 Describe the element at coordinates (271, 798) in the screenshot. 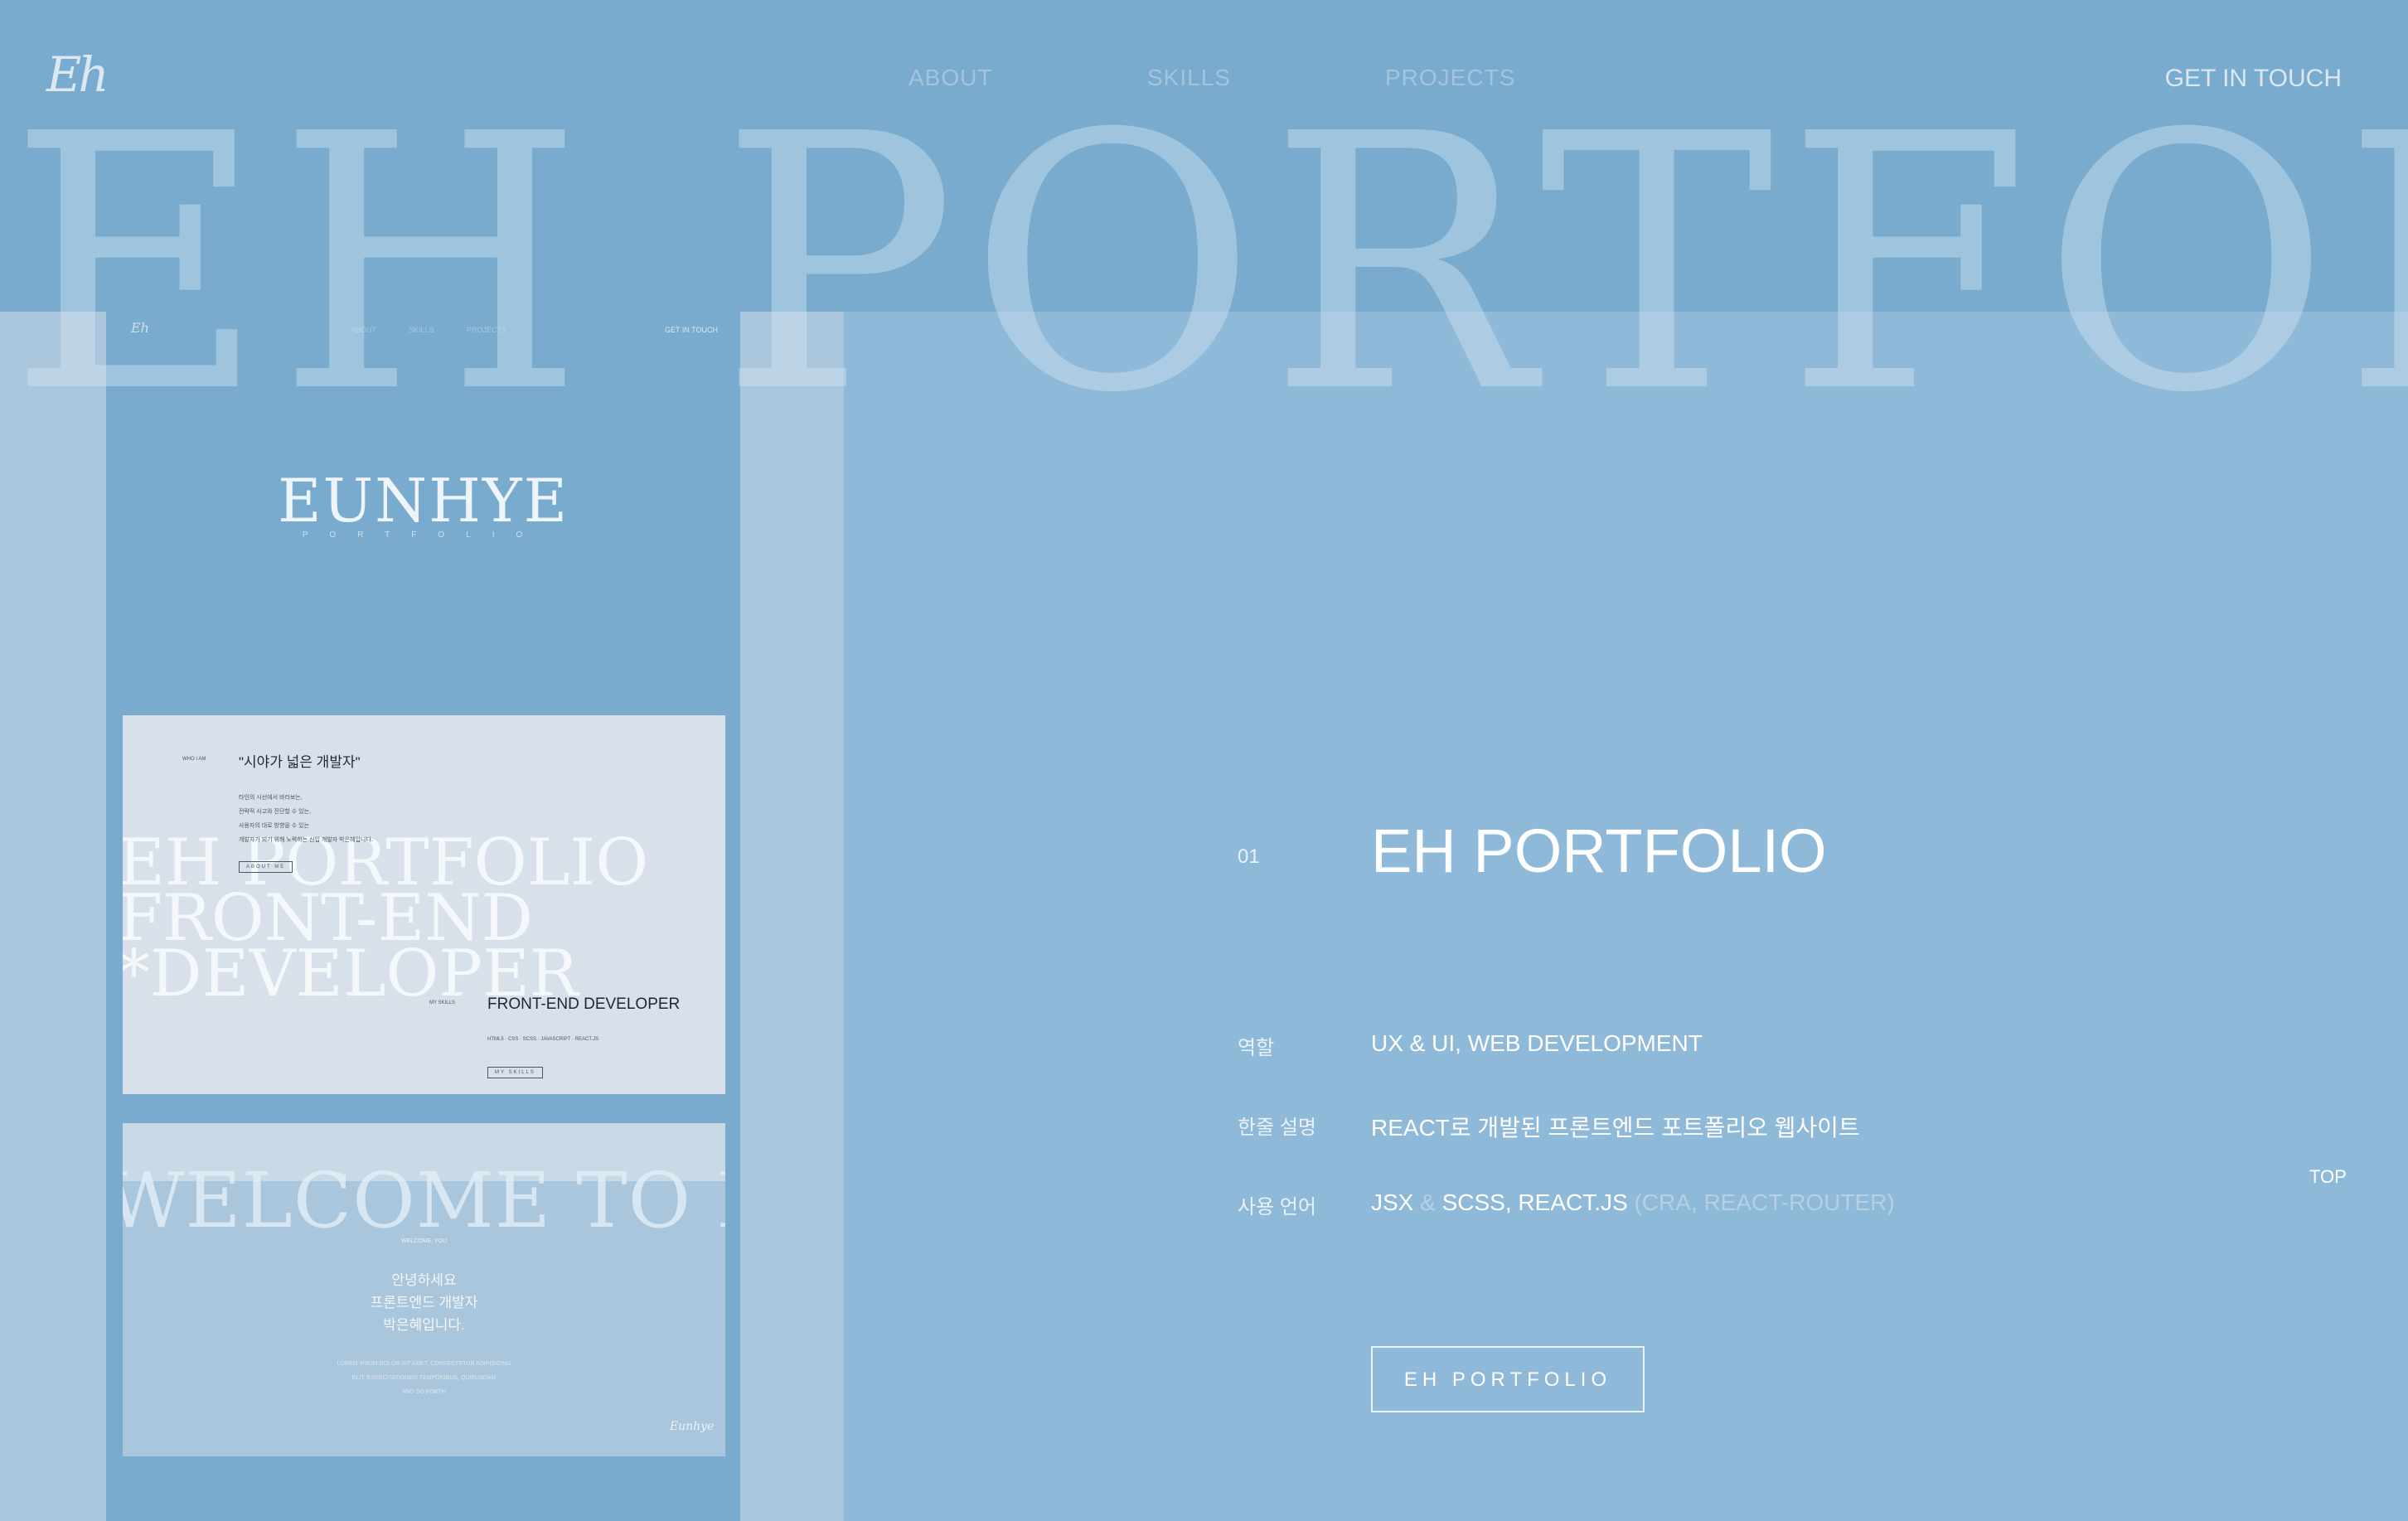

I see `card-line: 타인의 시선에서 바라보는,` at that location.